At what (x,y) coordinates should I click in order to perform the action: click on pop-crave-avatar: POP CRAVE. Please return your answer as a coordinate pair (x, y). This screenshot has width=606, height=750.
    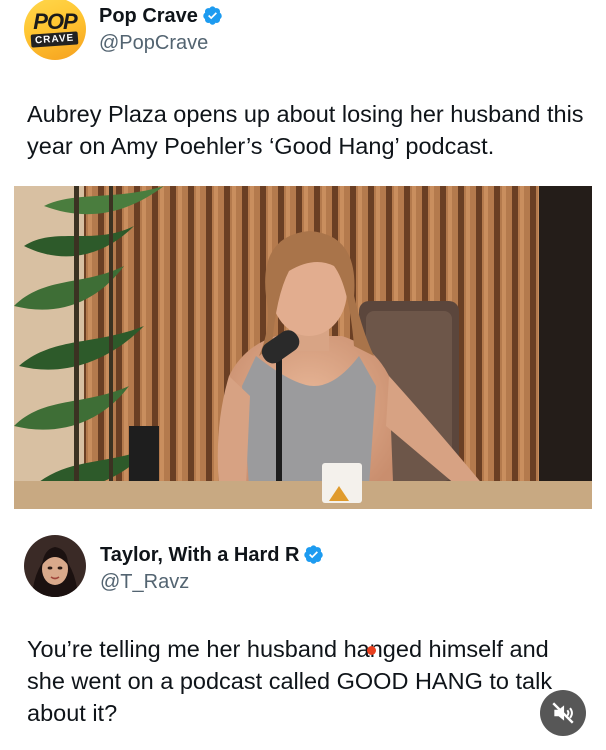
    Looking at the image, I should click on (55, 30).